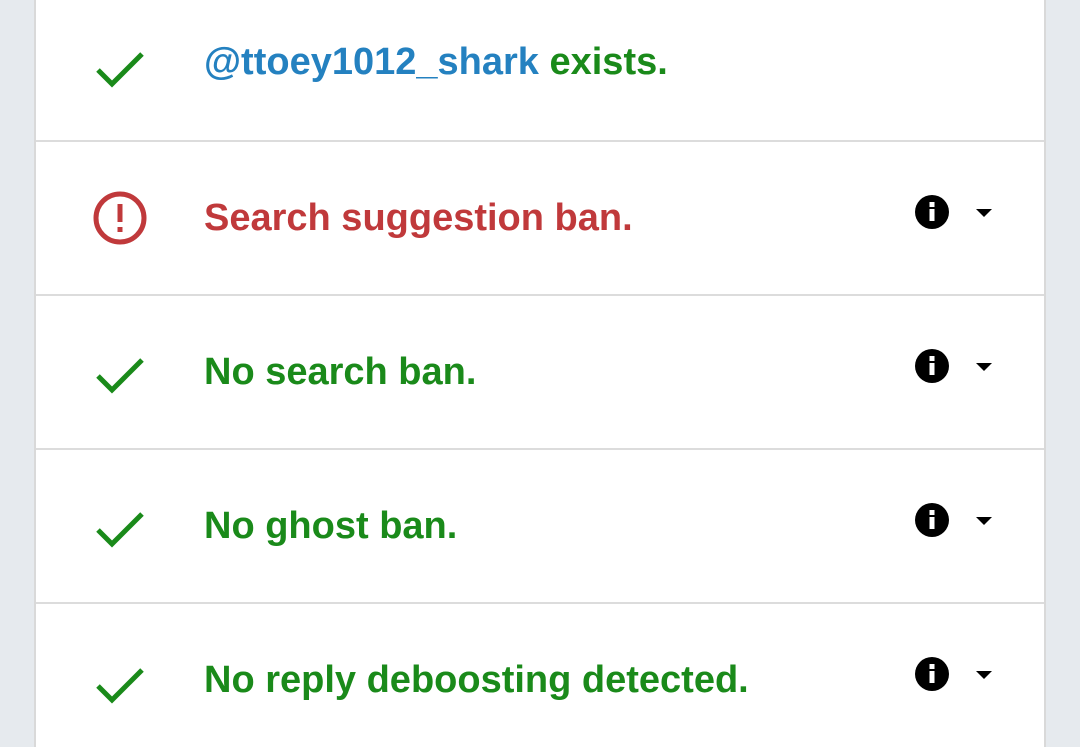 The image size is (1080, 747). Describe the element at coordinates (476, 680) in the screenshot. I see `result-label: No reply deboosting detected.` at that location.